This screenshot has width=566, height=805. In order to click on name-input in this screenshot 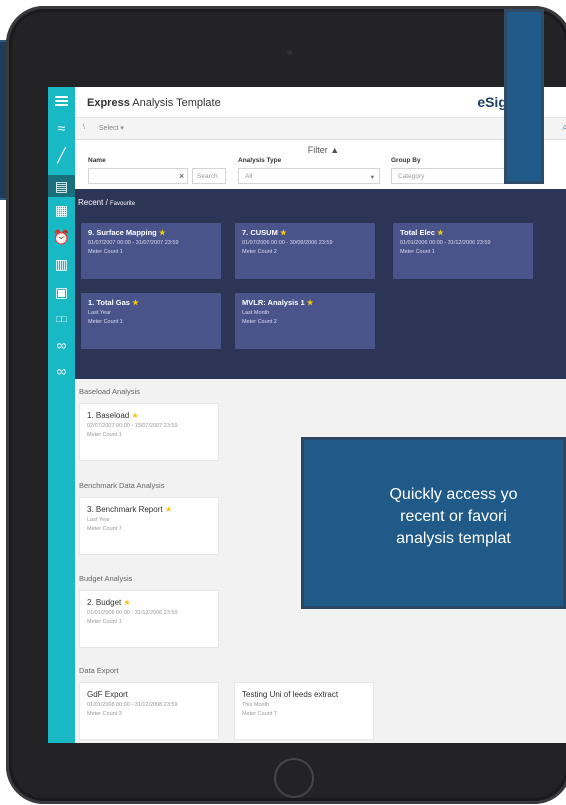, I will do `click(138, 176)`.